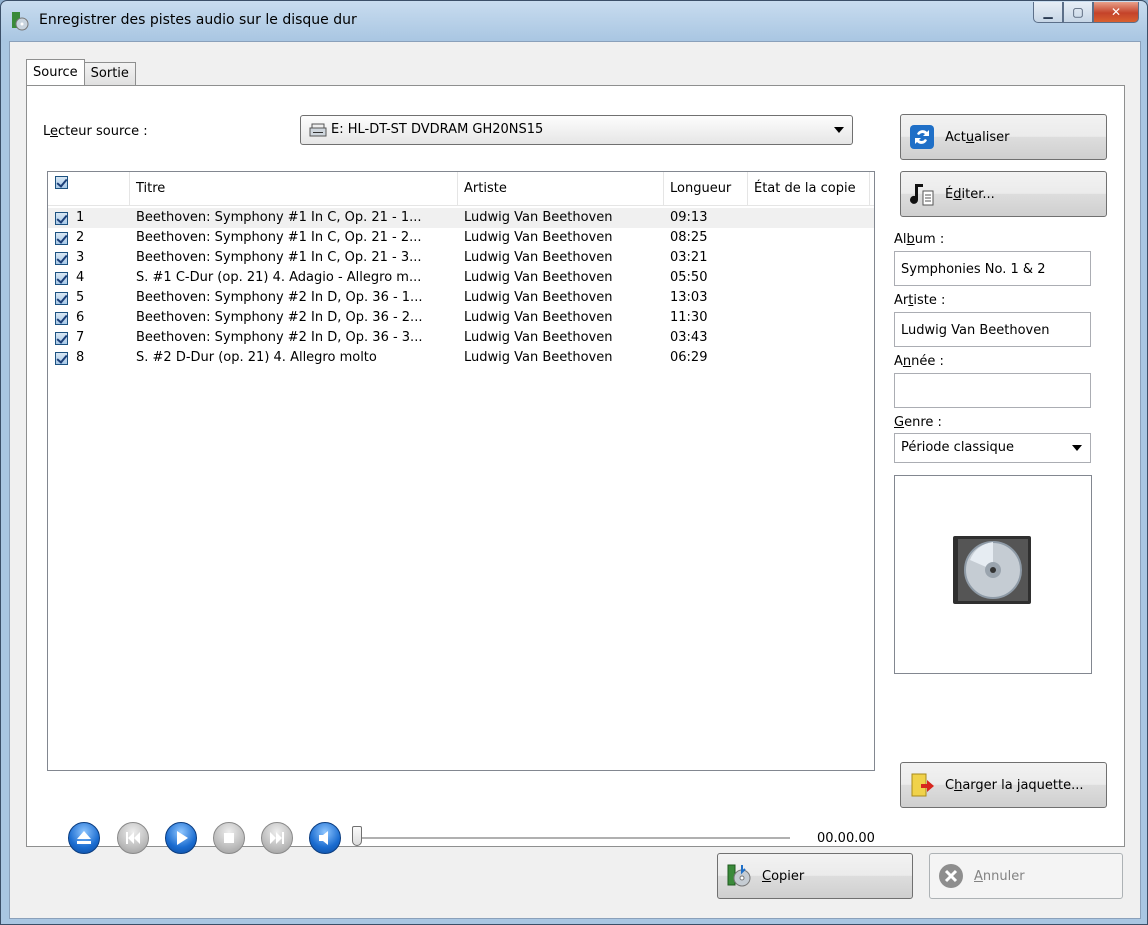 The width and height of the screenshot is (1148, 925). I want to click on previous-icon, so click(133, 838).